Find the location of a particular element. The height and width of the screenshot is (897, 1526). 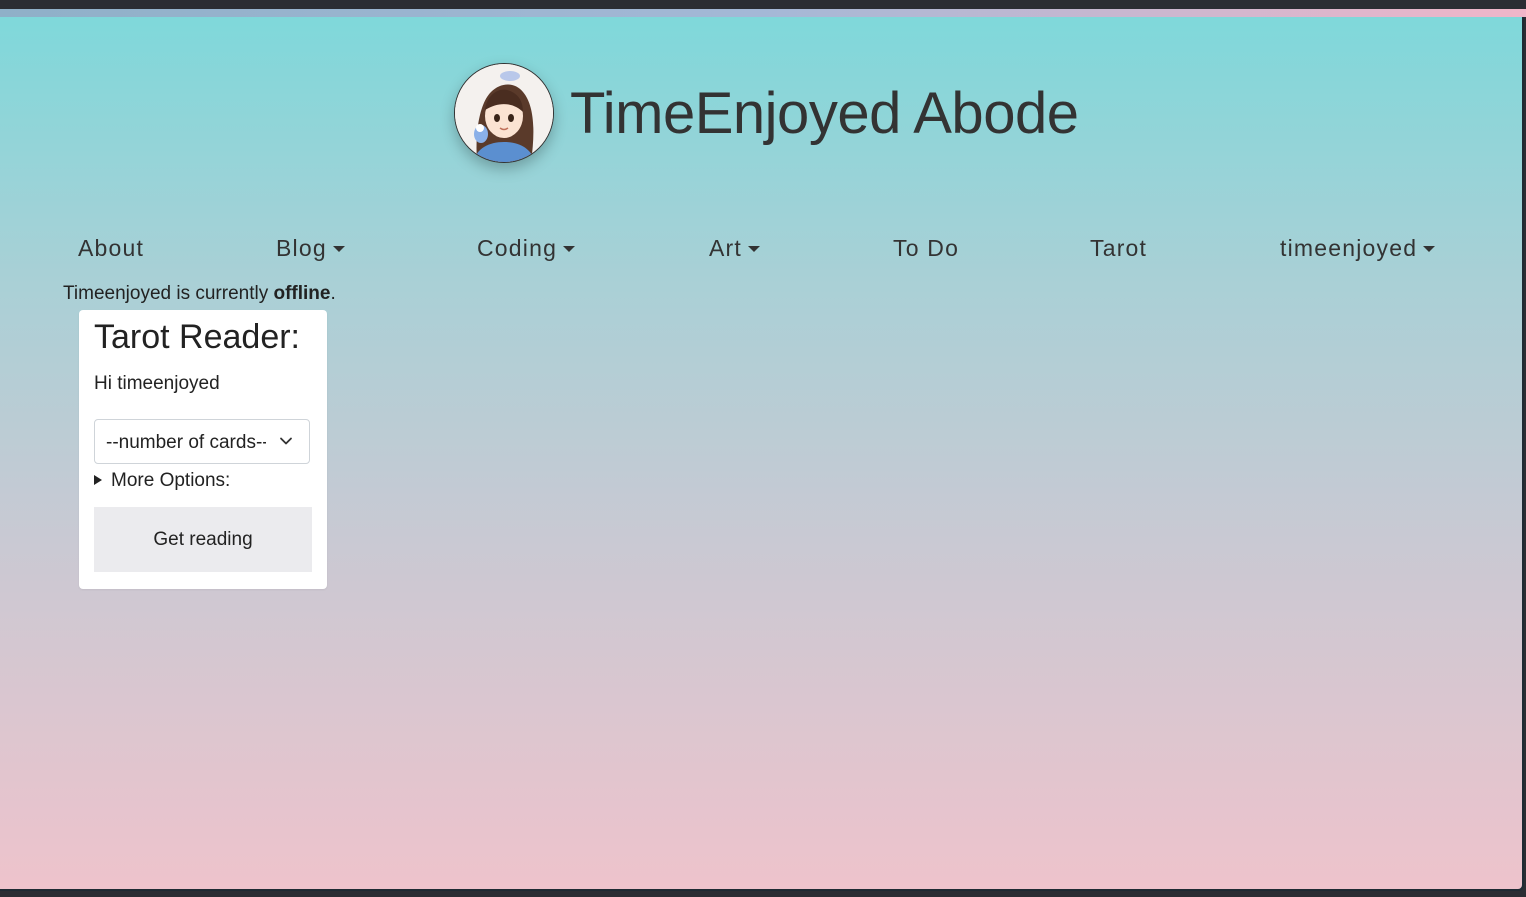

number-of-cards-select: --number of cards-- is located at coordinates (202, 441).